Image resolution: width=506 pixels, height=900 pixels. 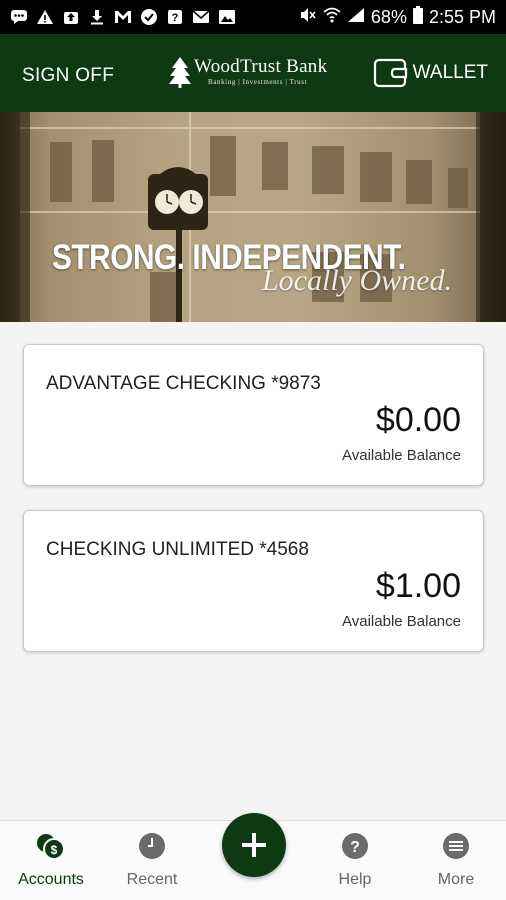 I want to click on image-icon, so click(x=227, y=17).